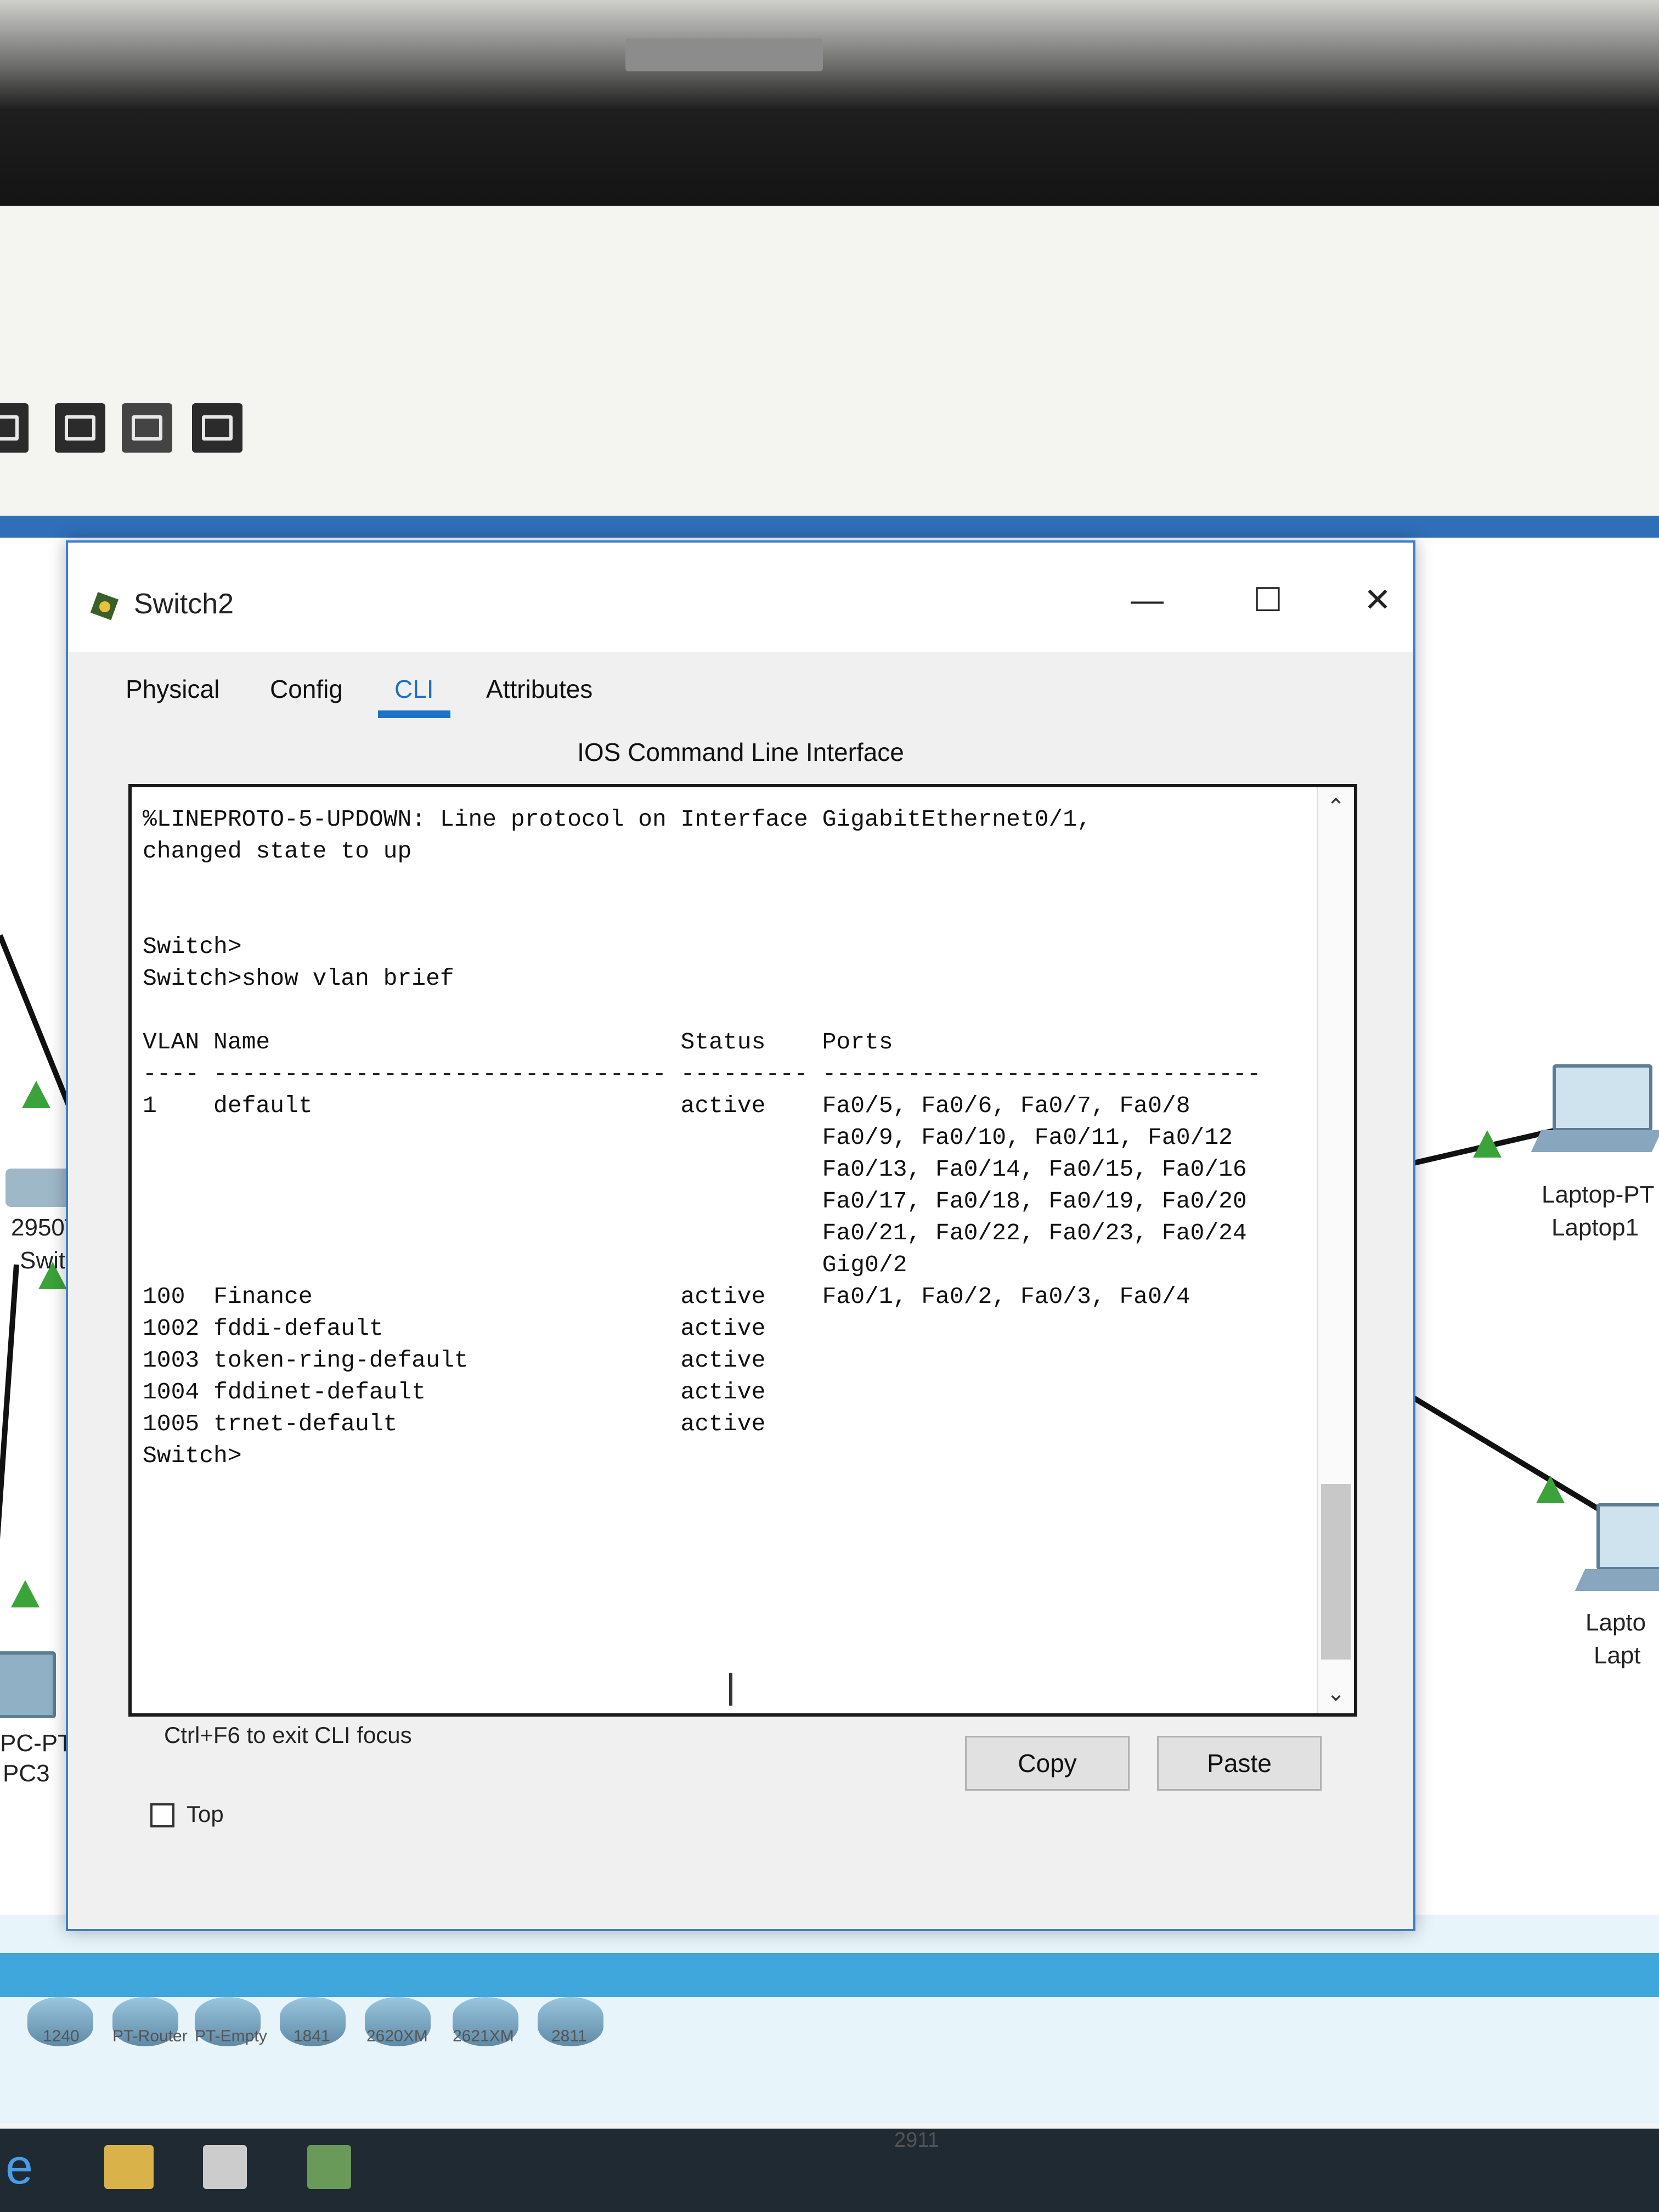 The image size is (1659, 2212). I want to click on monitor-bezel, so click(830, 103).